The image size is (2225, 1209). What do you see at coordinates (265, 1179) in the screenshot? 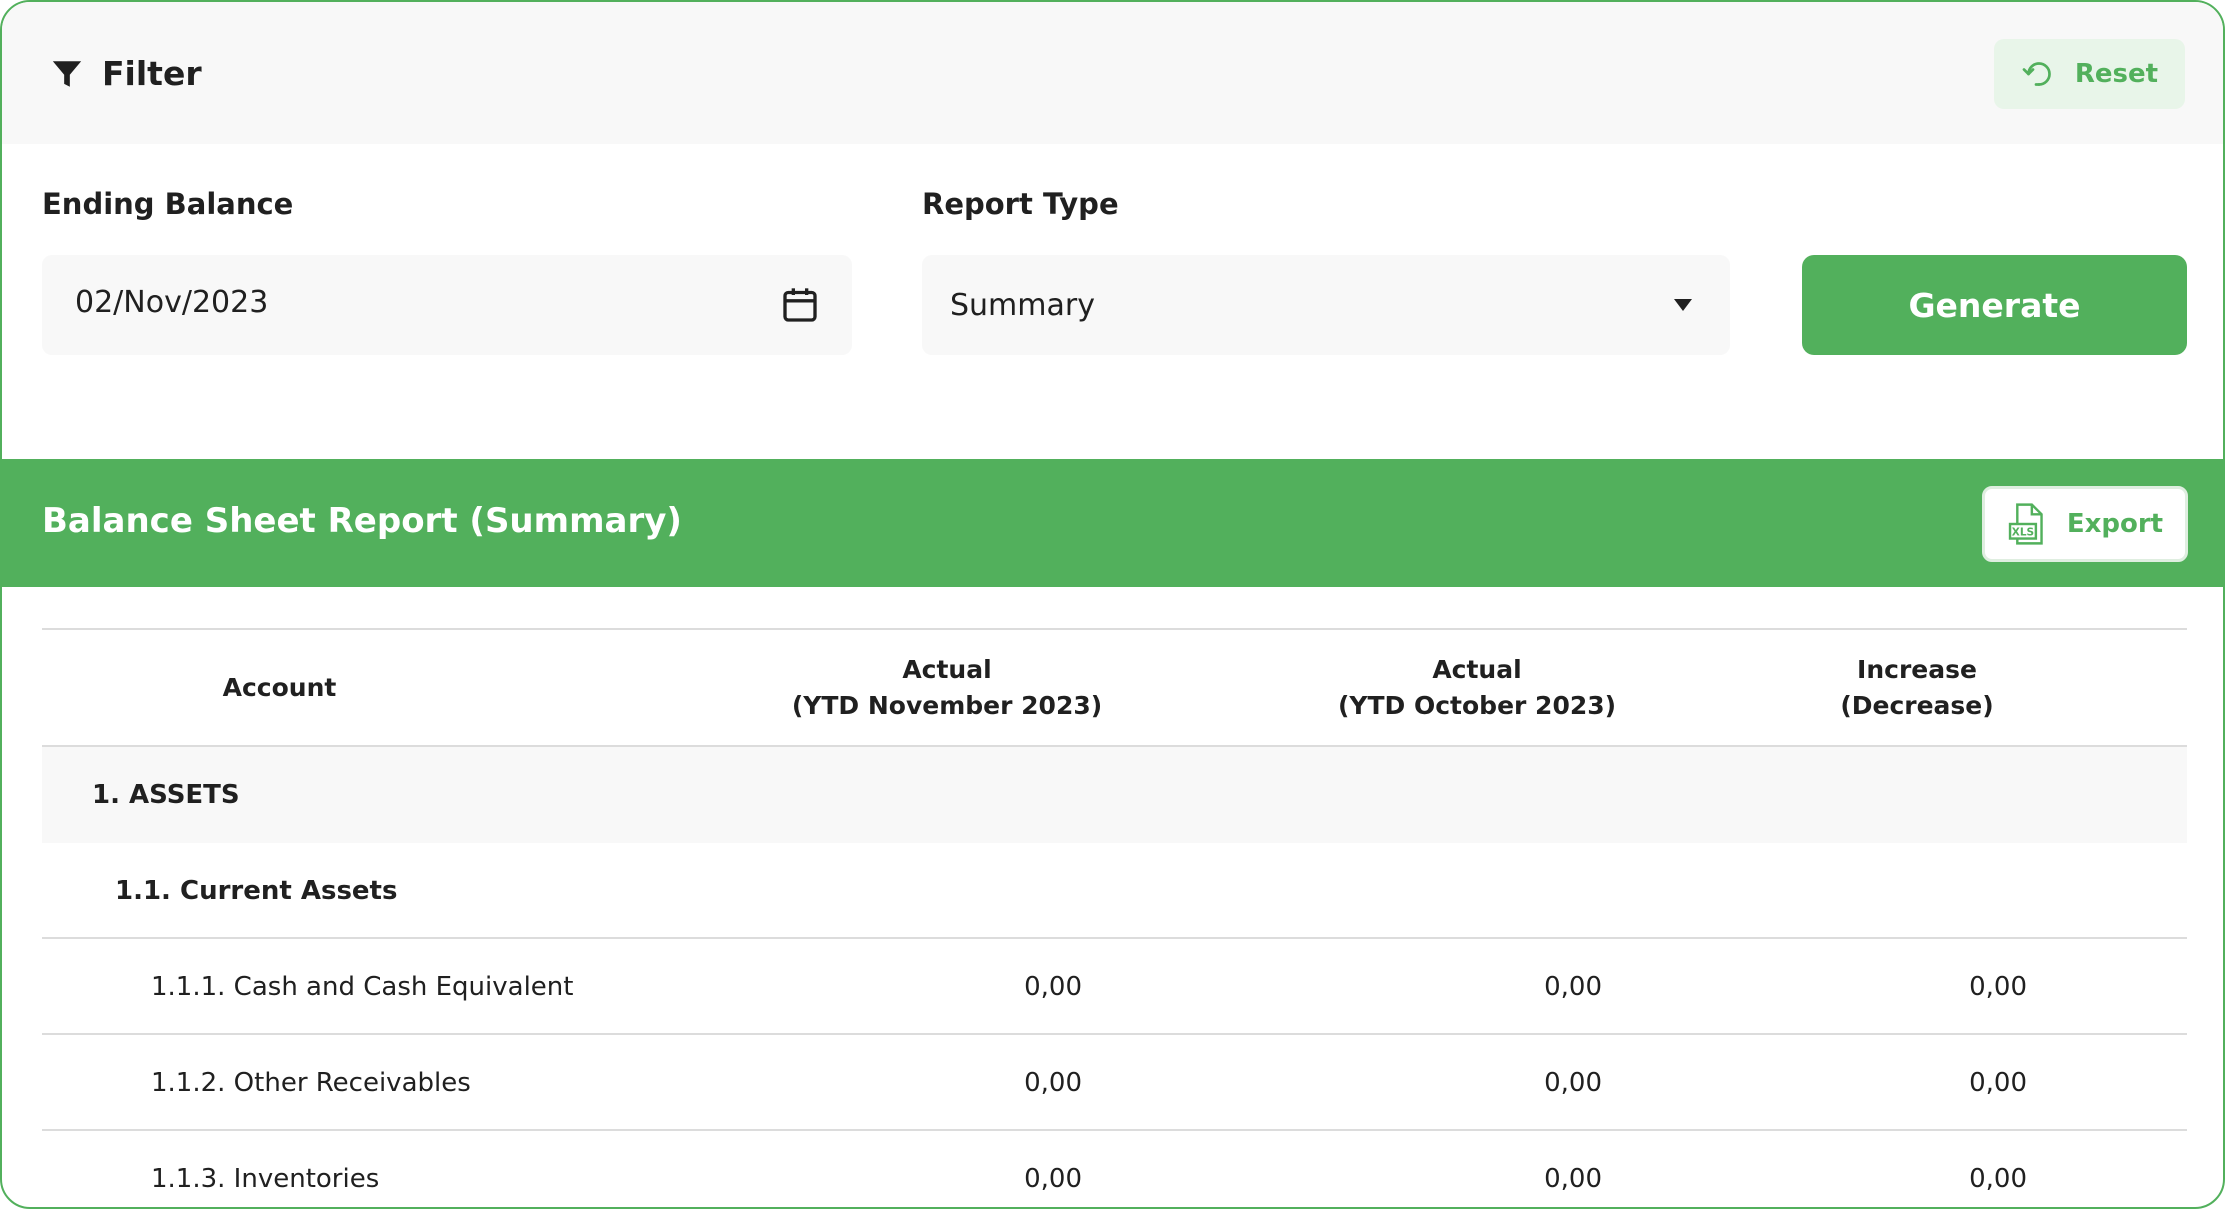
I see `account-cell: 1.1.3. Inventories` at bounding box center [265, 1179].